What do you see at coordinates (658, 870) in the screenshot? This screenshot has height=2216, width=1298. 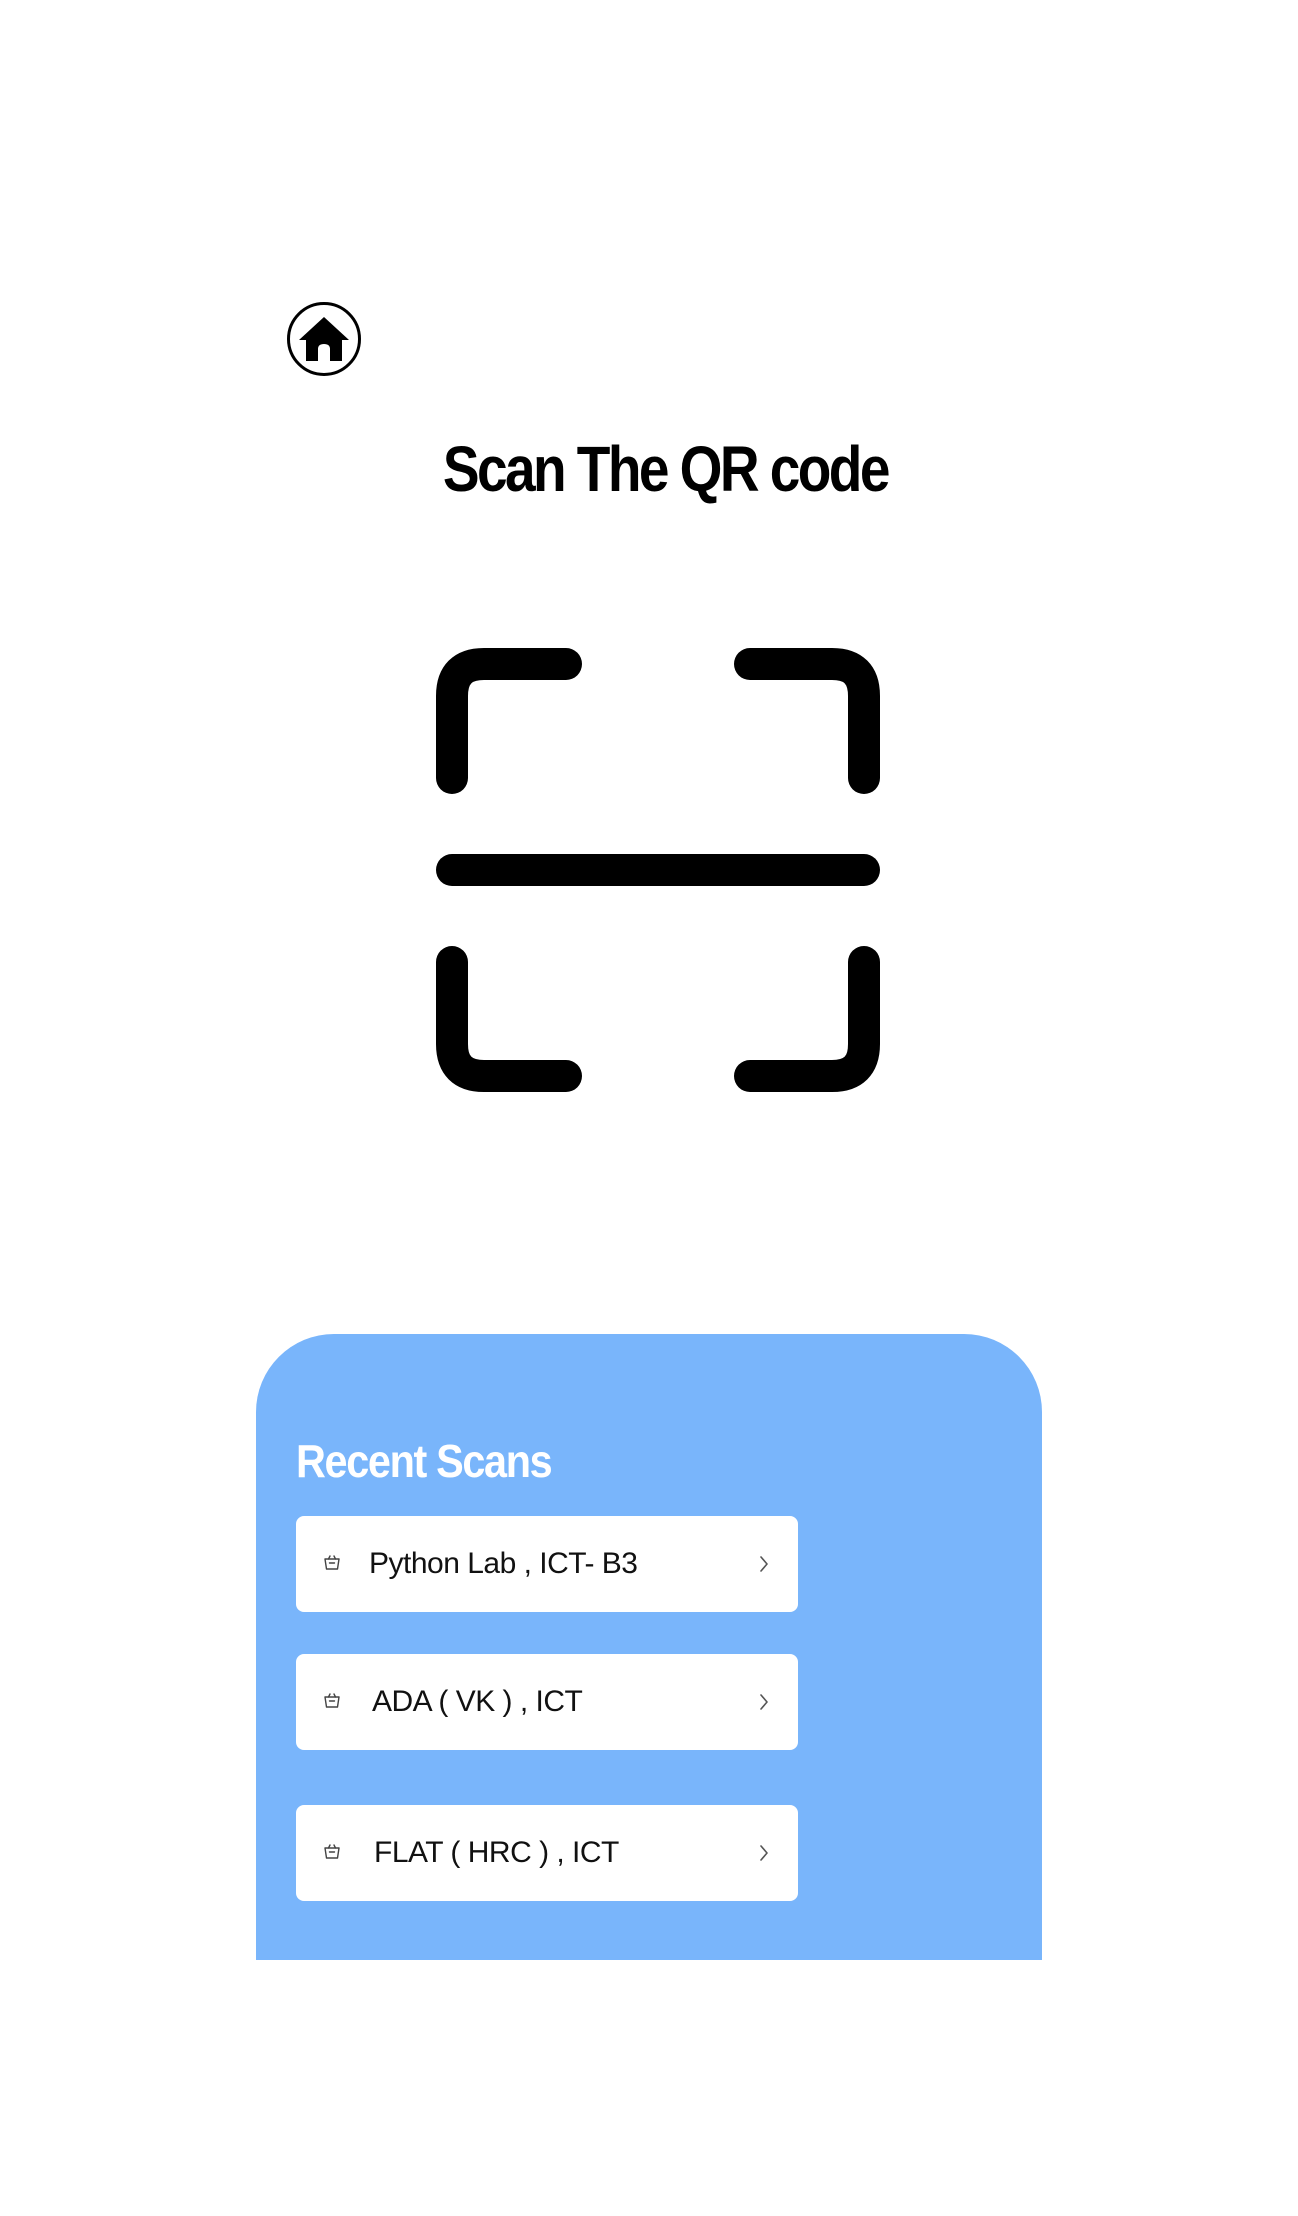 I see `qr-scan-icon` at bounding box center [658, 870].